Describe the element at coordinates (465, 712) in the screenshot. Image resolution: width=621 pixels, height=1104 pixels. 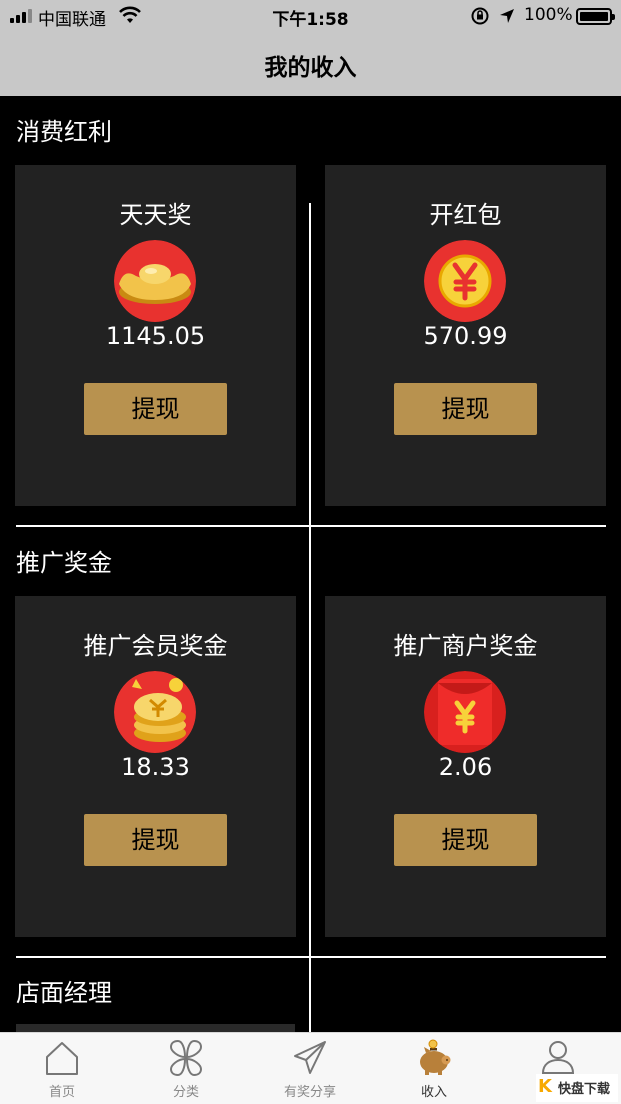
I see `red-envelope-icon` at that location.